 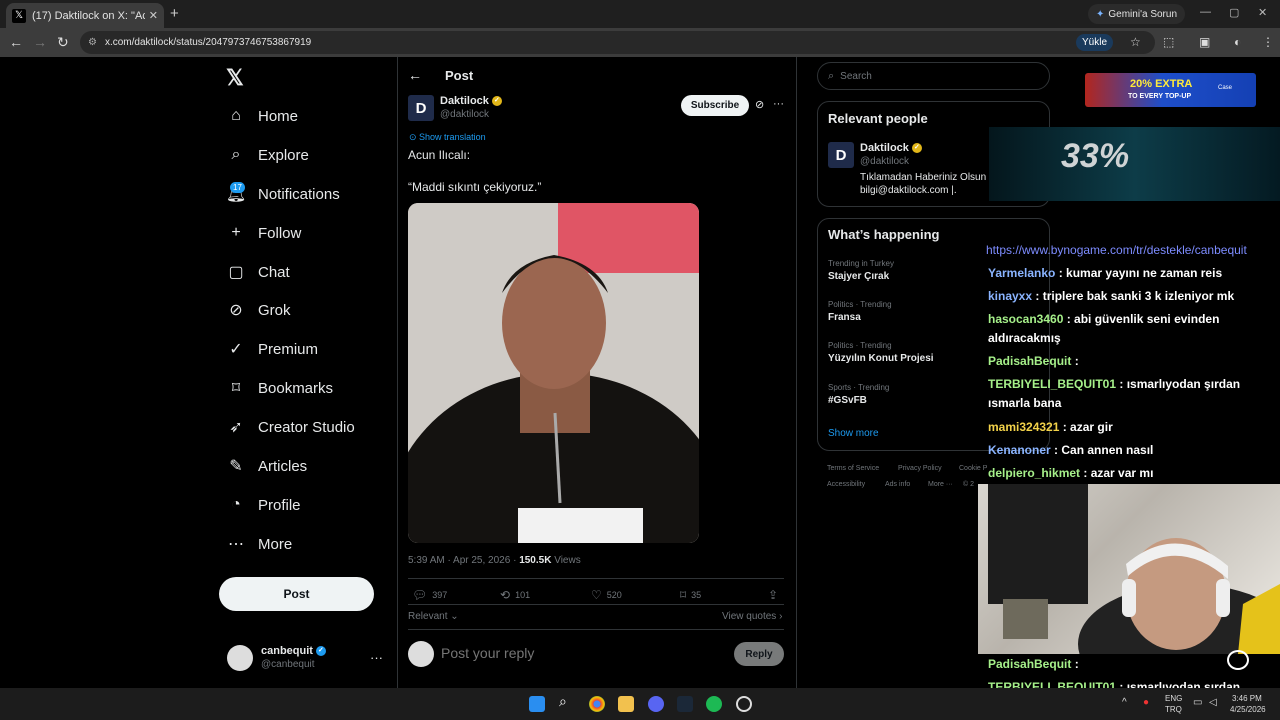 What do you see at coordinates (266, 466) in the screenshot?
I see `sidebar-item-articles: ✎ Articles` at bounding box center [266, 466].